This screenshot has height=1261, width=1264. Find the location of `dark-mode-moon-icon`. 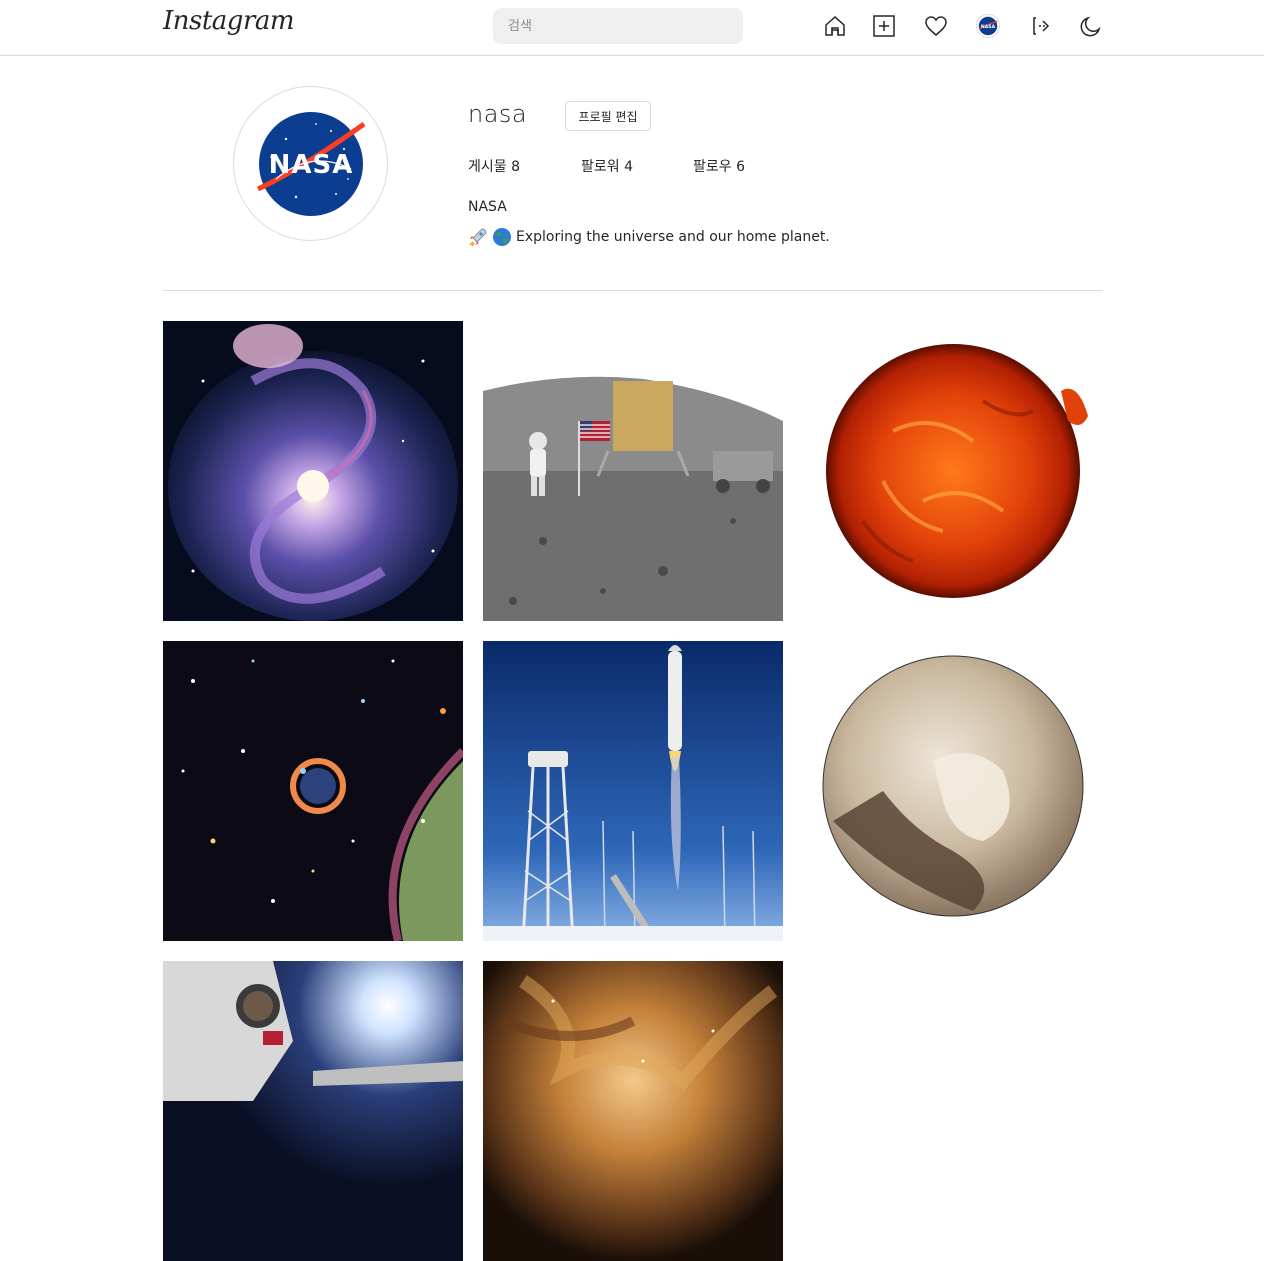

dark-mode-moon-icon is located at coordinates (1091, 26).